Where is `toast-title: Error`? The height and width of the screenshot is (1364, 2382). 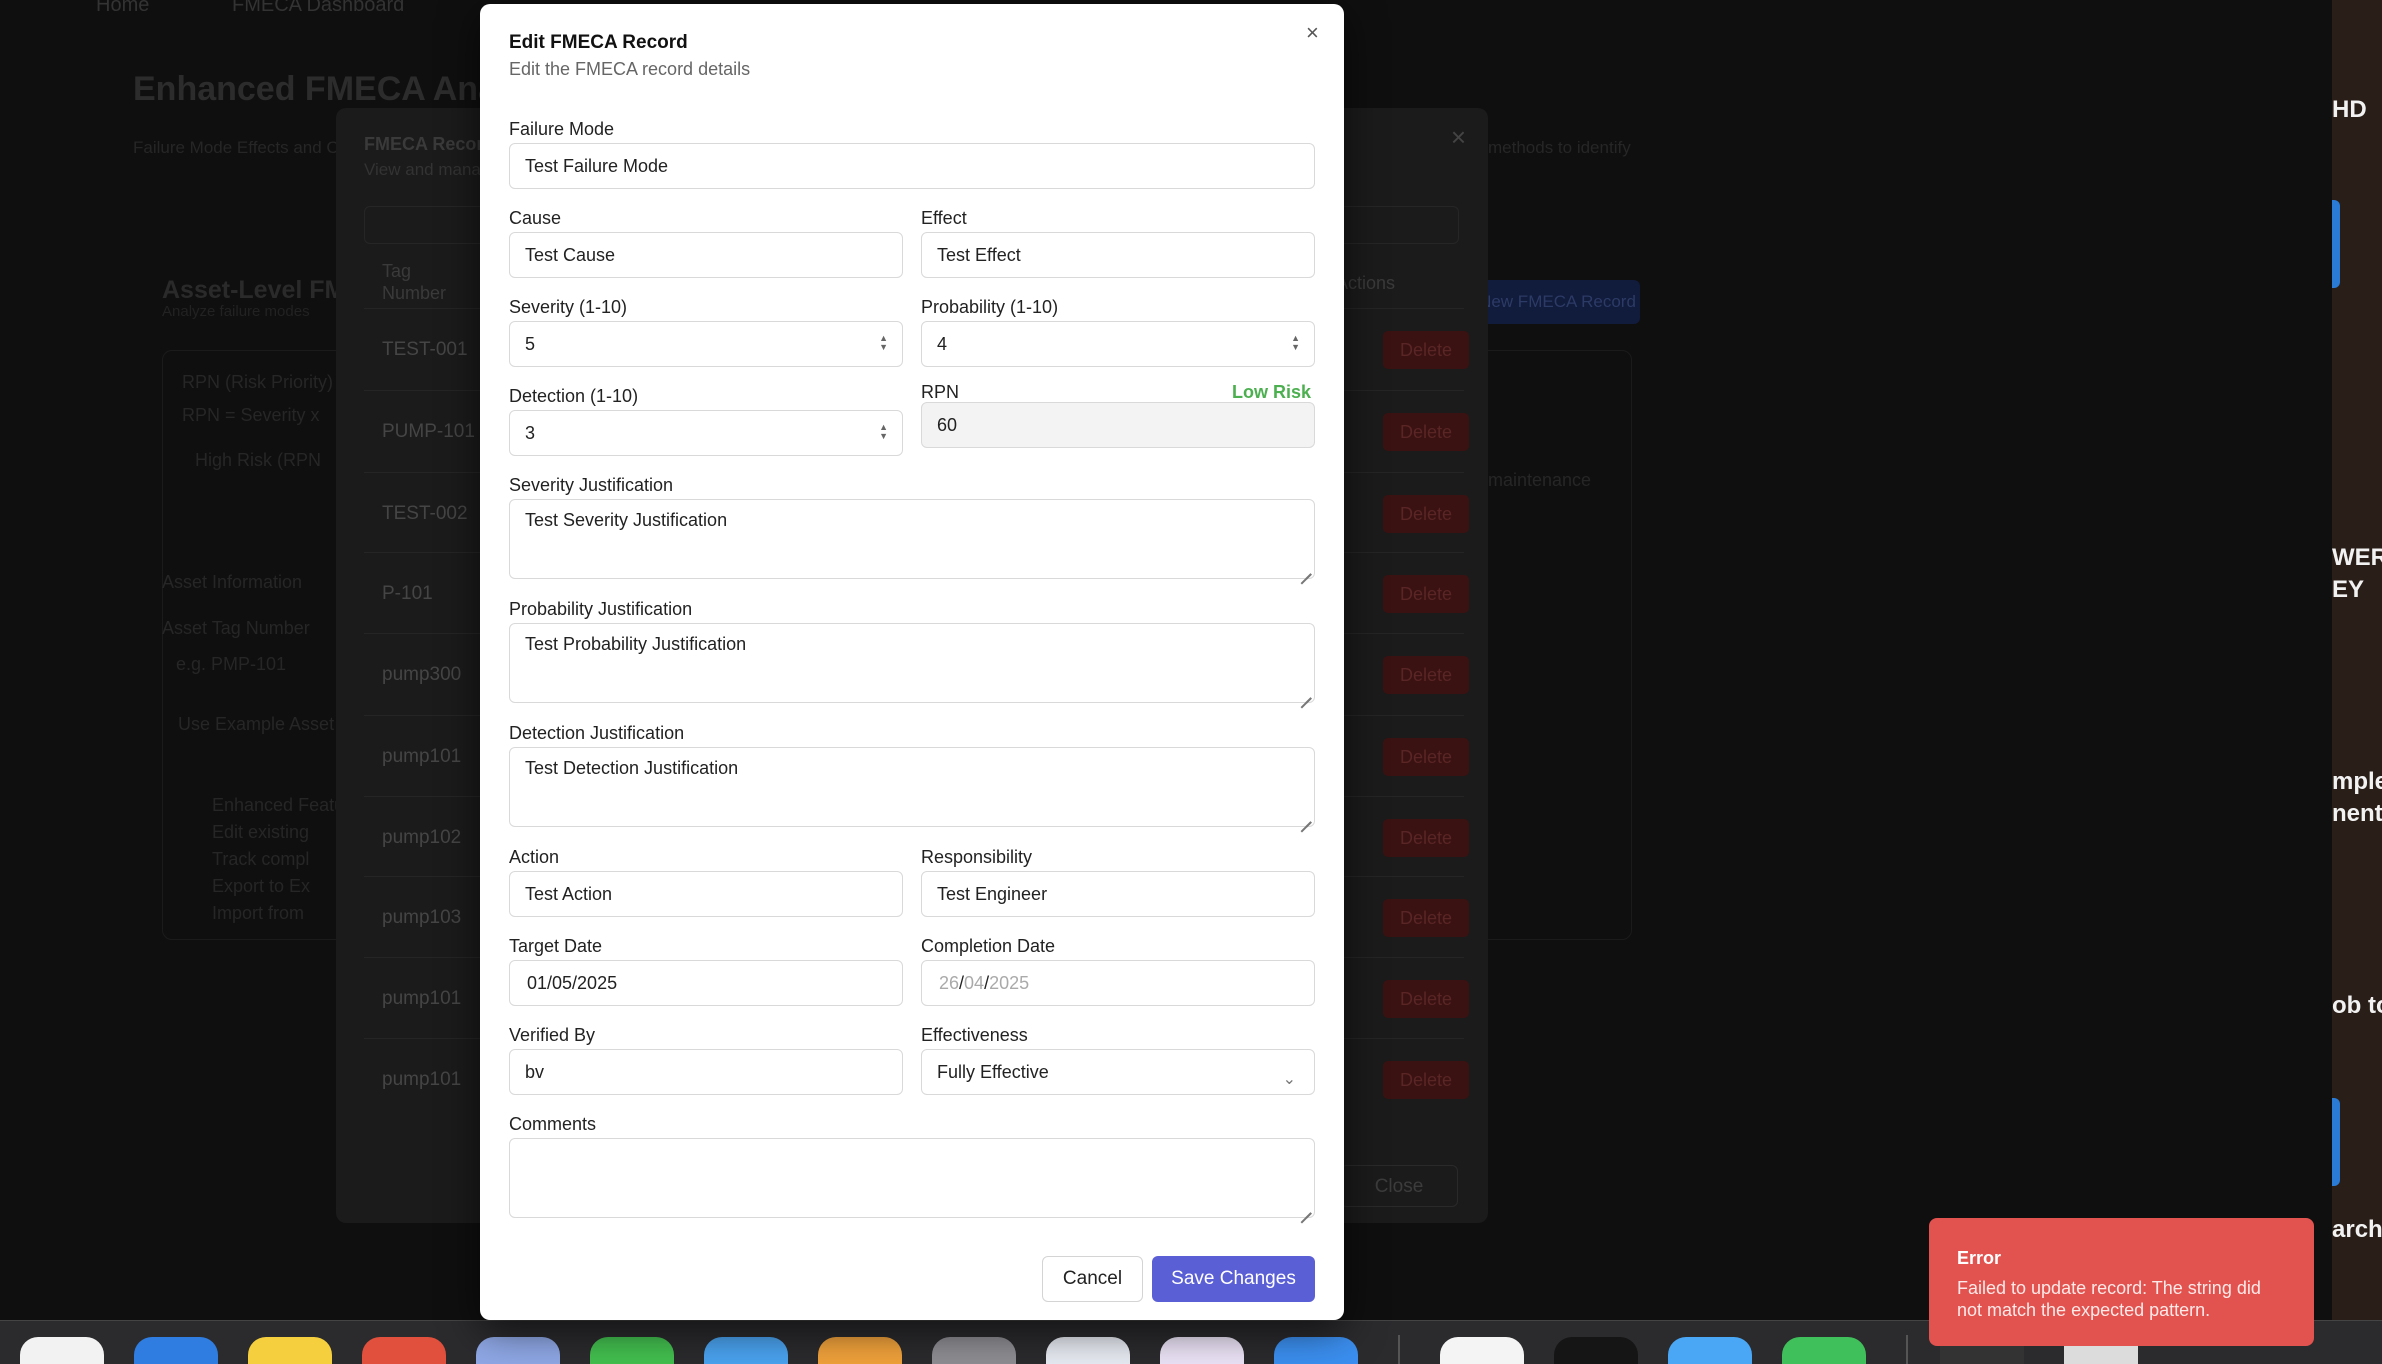
toast-title: Error is located at coordinates (1979, 1258).